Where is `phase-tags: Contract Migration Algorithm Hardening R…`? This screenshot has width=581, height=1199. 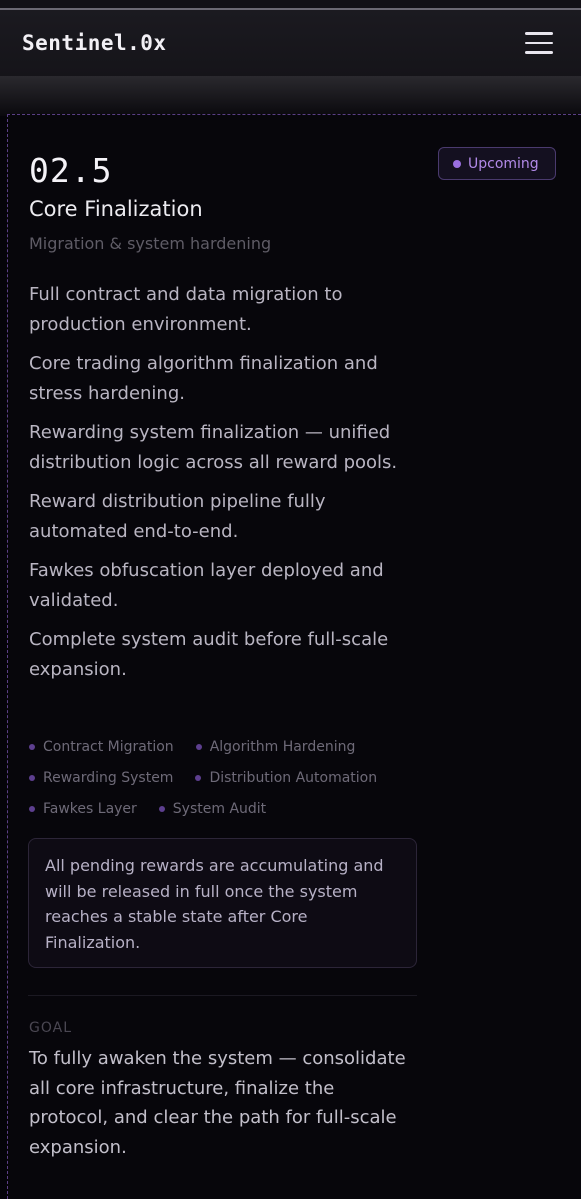 phase-tags: Contract Migration Algorithm Hardening R… is located at coordinates (229, 777).